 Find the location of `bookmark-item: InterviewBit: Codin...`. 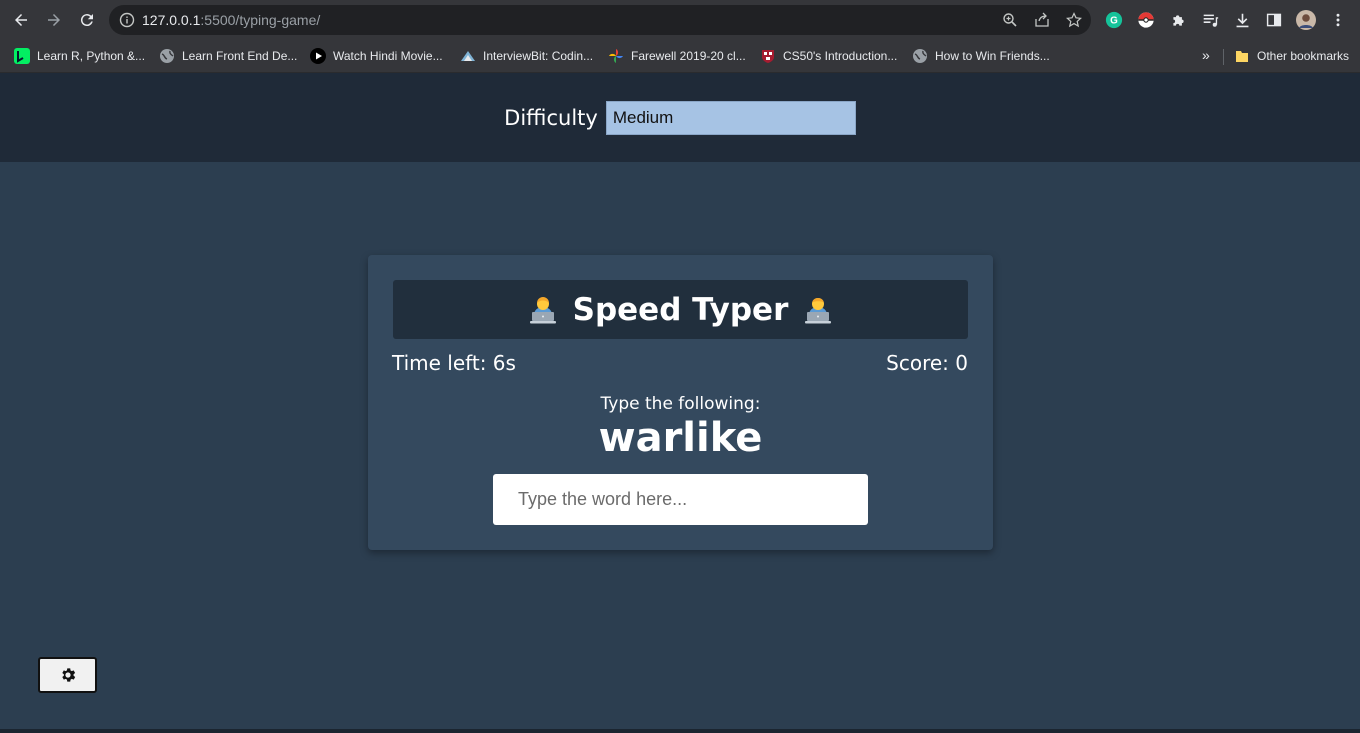

bookmark-item: InterviewBit: Codin... is located at coordinates (526, 56).